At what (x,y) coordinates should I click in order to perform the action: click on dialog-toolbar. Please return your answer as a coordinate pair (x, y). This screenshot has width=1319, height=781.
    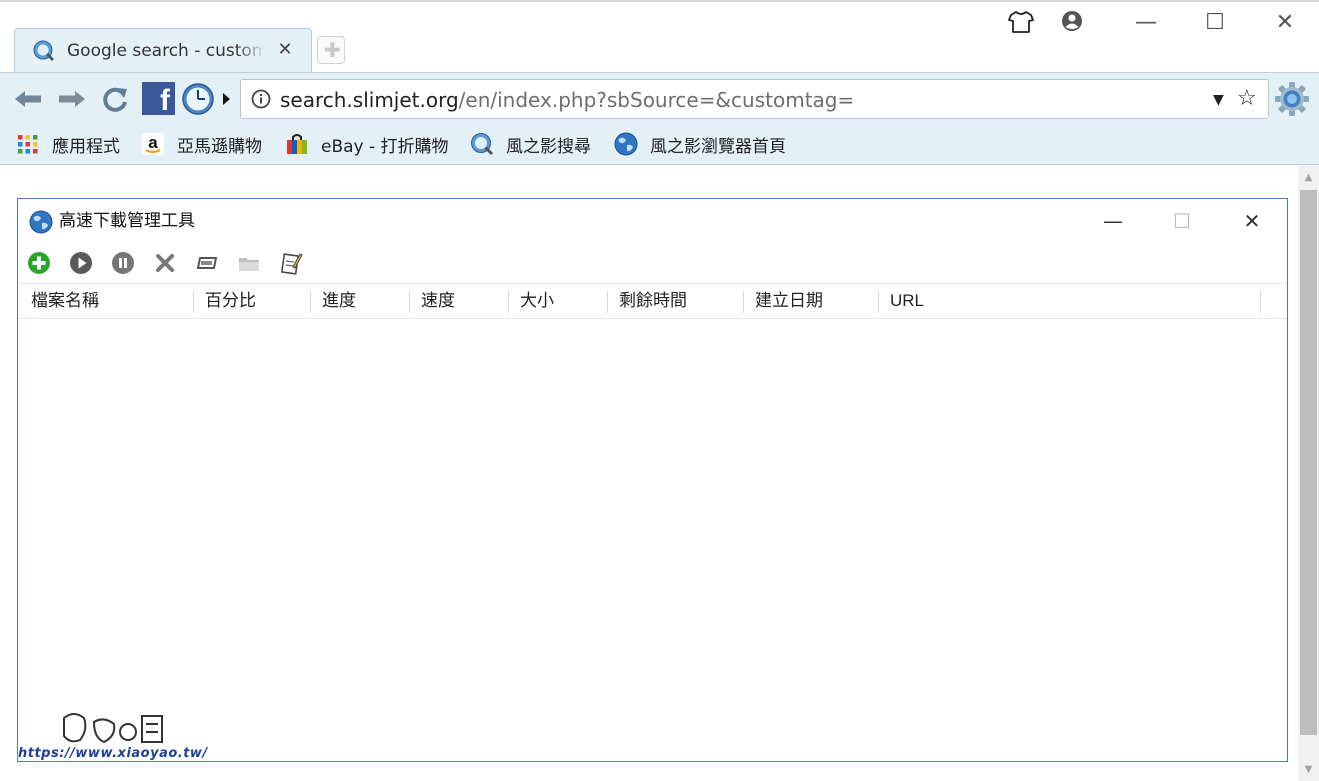
    Looking at the image, I should click on (652, 263).